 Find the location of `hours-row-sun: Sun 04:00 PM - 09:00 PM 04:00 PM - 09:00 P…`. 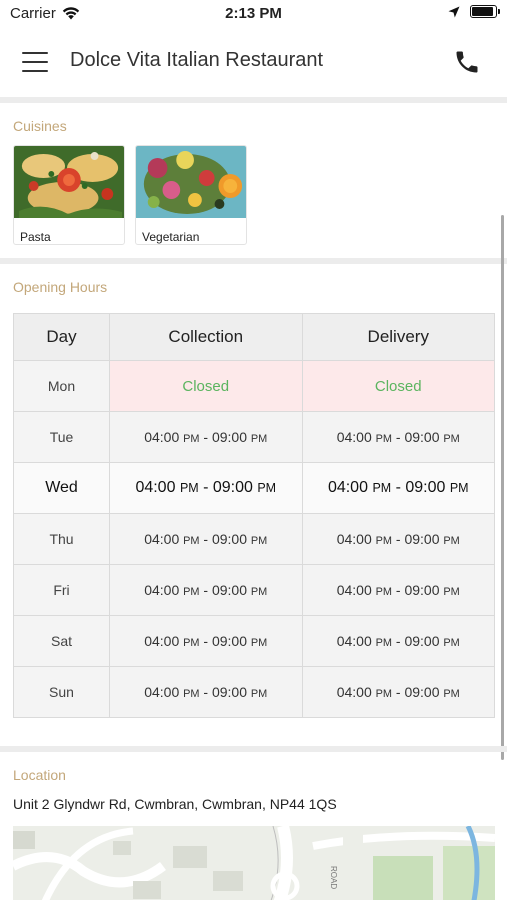

hours-row-sun: Sun 04:00 PM - 09:00 PM 04:00 PM - 09:00 P… is located at coordinates (254, 692).